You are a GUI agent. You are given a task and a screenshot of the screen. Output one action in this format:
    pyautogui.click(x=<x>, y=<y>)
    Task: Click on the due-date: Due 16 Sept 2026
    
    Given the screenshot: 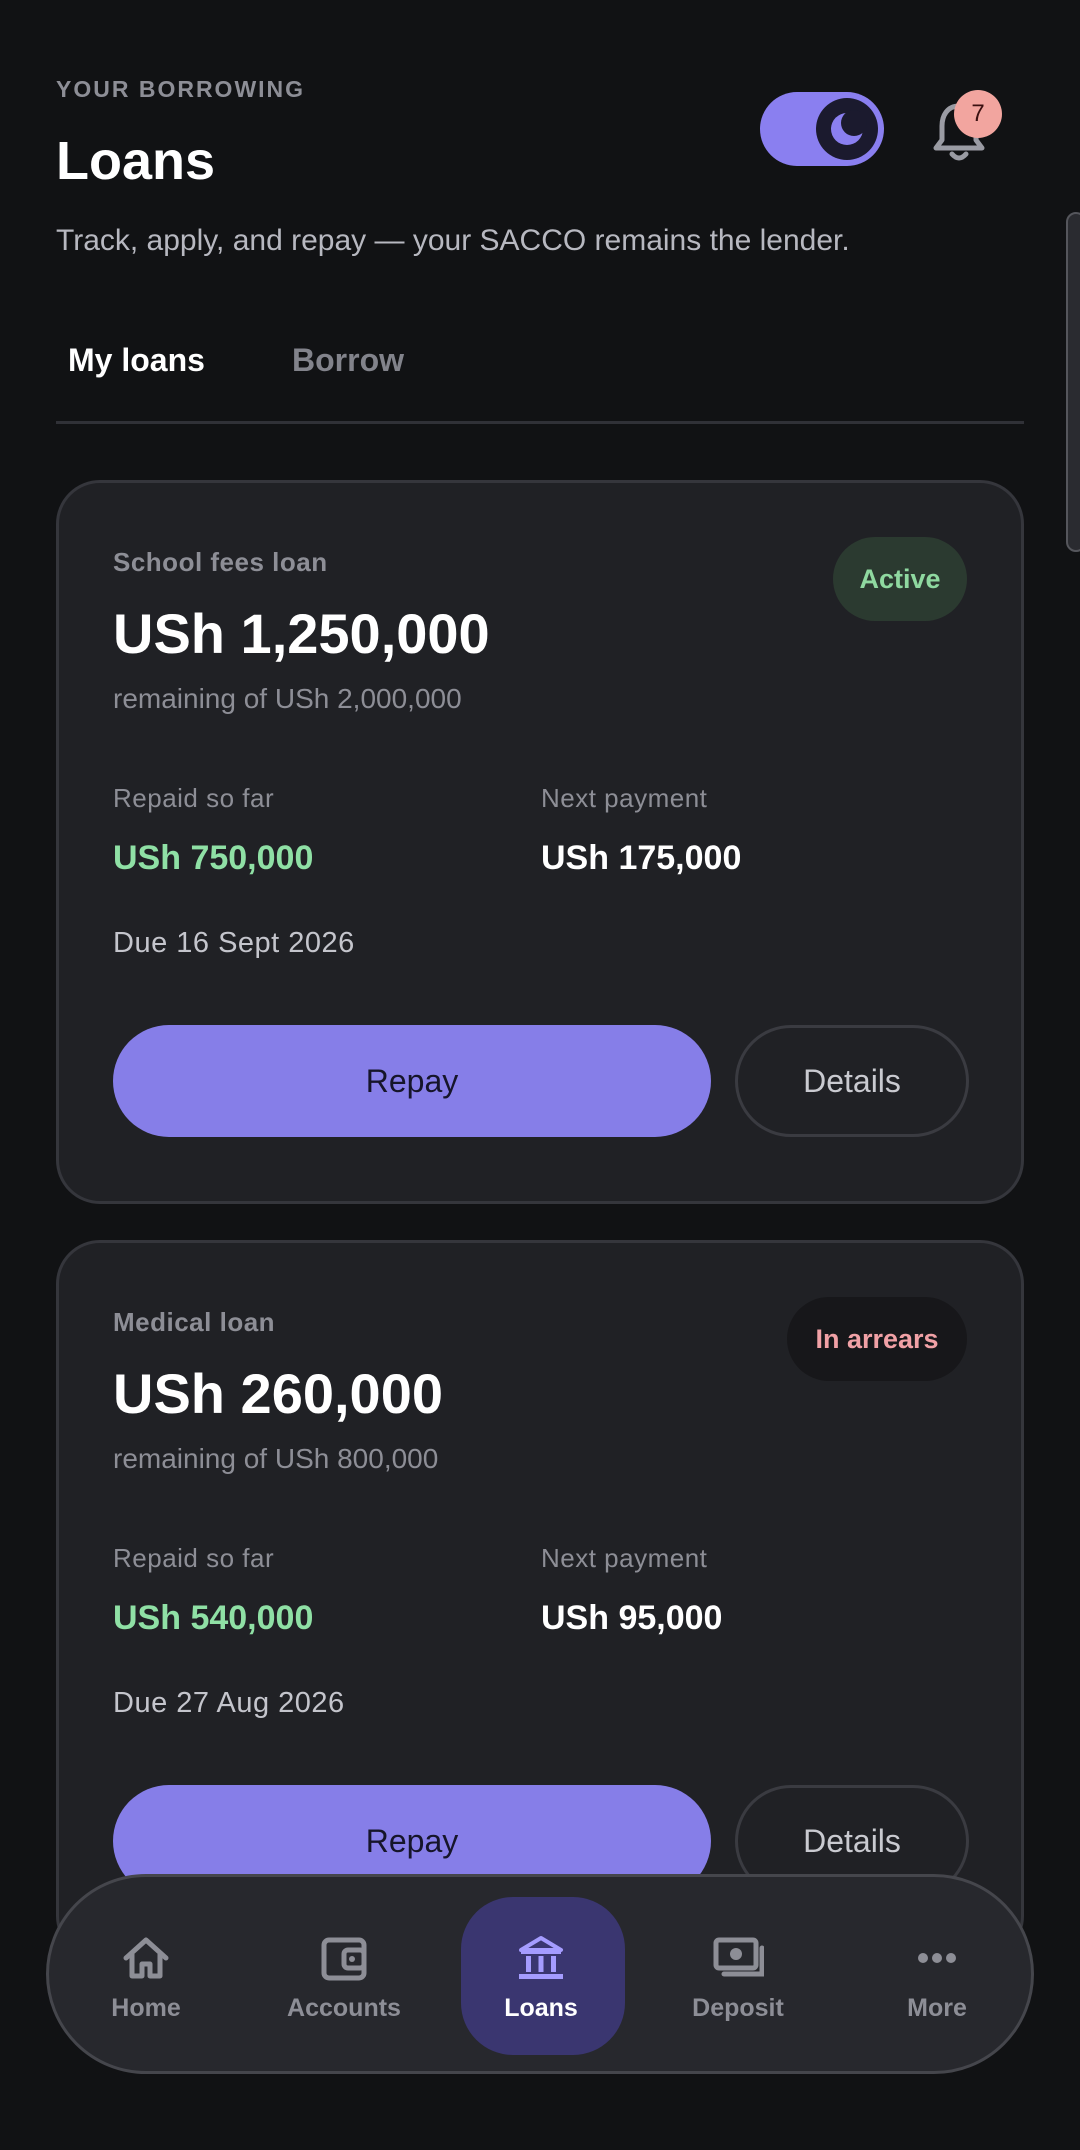 What is the action you would take?
    pyautogui.click(x=234, y=943)
    